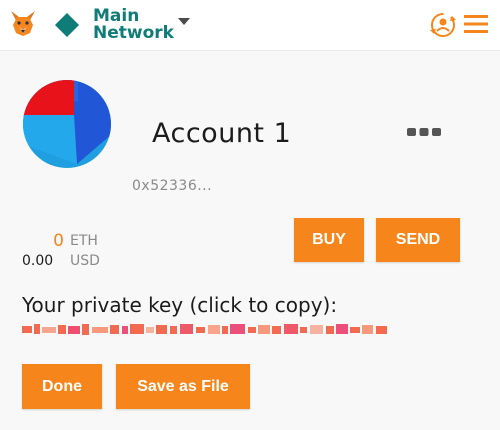  Describe the element at coordinates (62, 386) in the screenshot. I see `done-button: Done` at that location.